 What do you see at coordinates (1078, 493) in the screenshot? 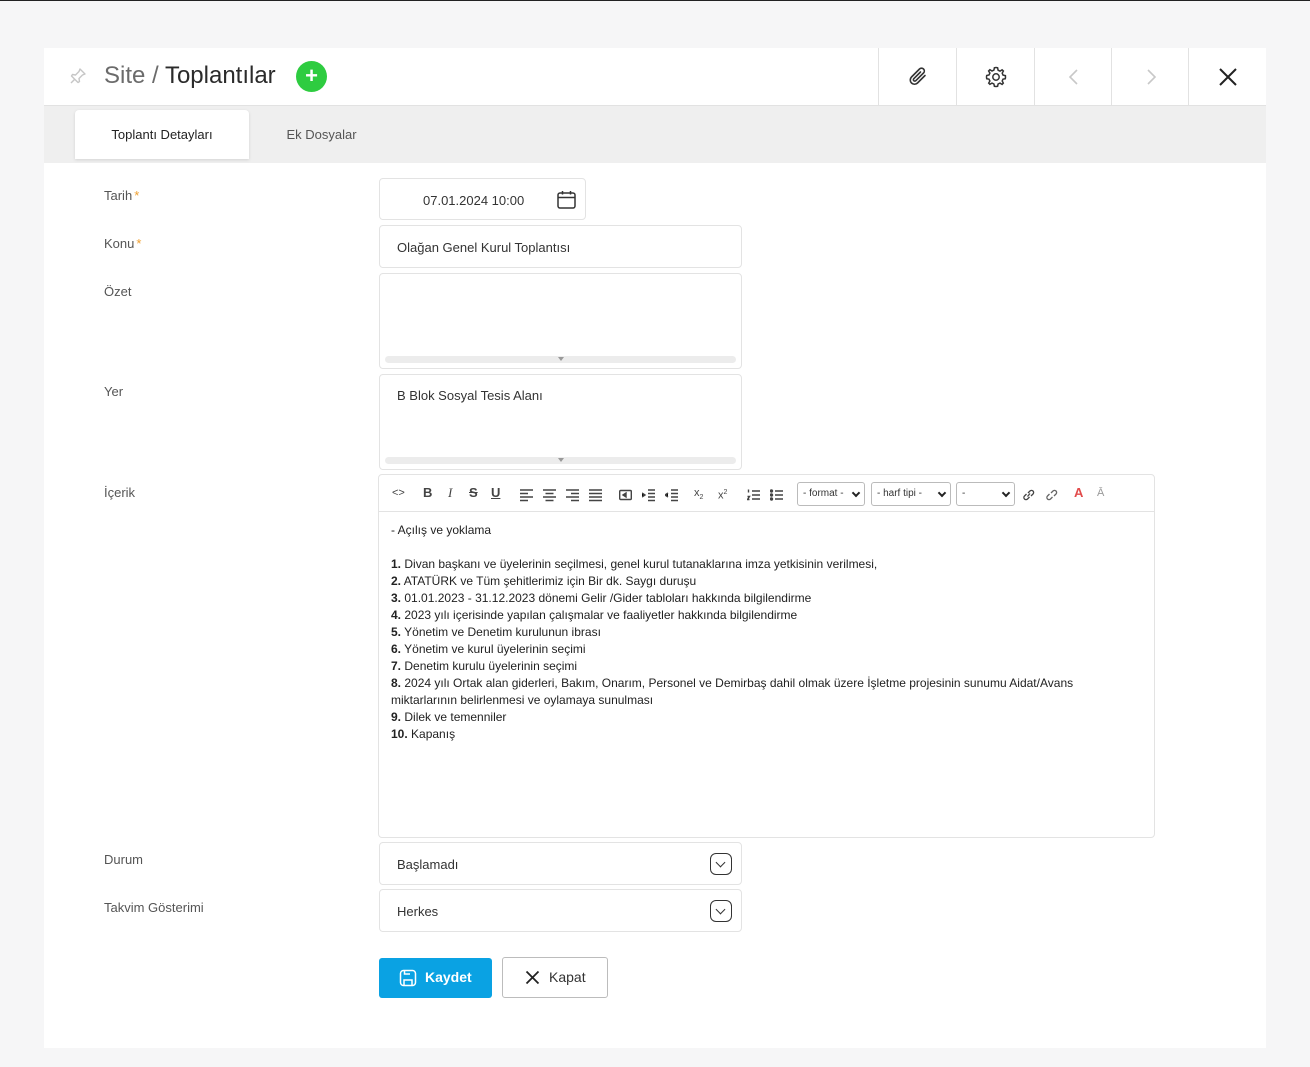
I see `text-color-icon: A` at bounding box center [1078, 493].